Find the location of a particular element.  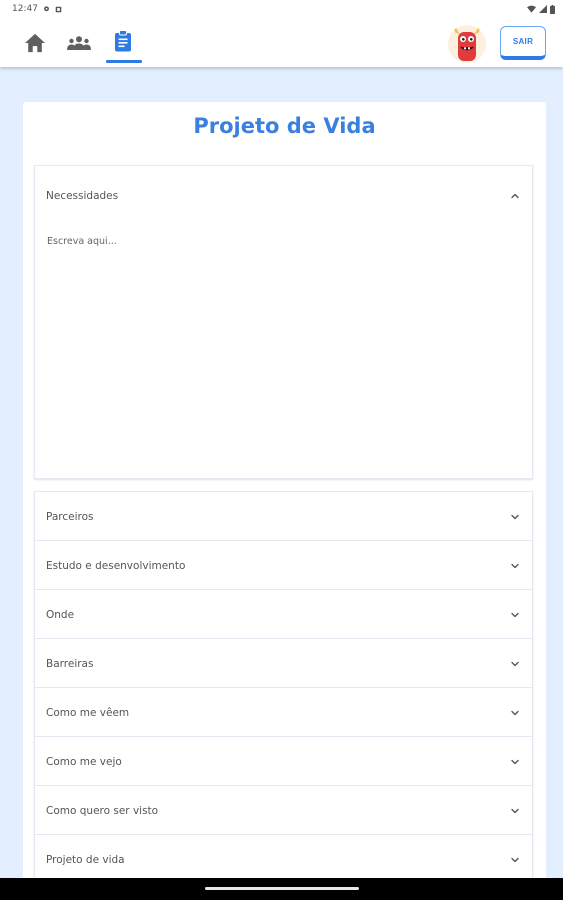

expanded-section-header: Necessidades is located at coordinates (283, 196).